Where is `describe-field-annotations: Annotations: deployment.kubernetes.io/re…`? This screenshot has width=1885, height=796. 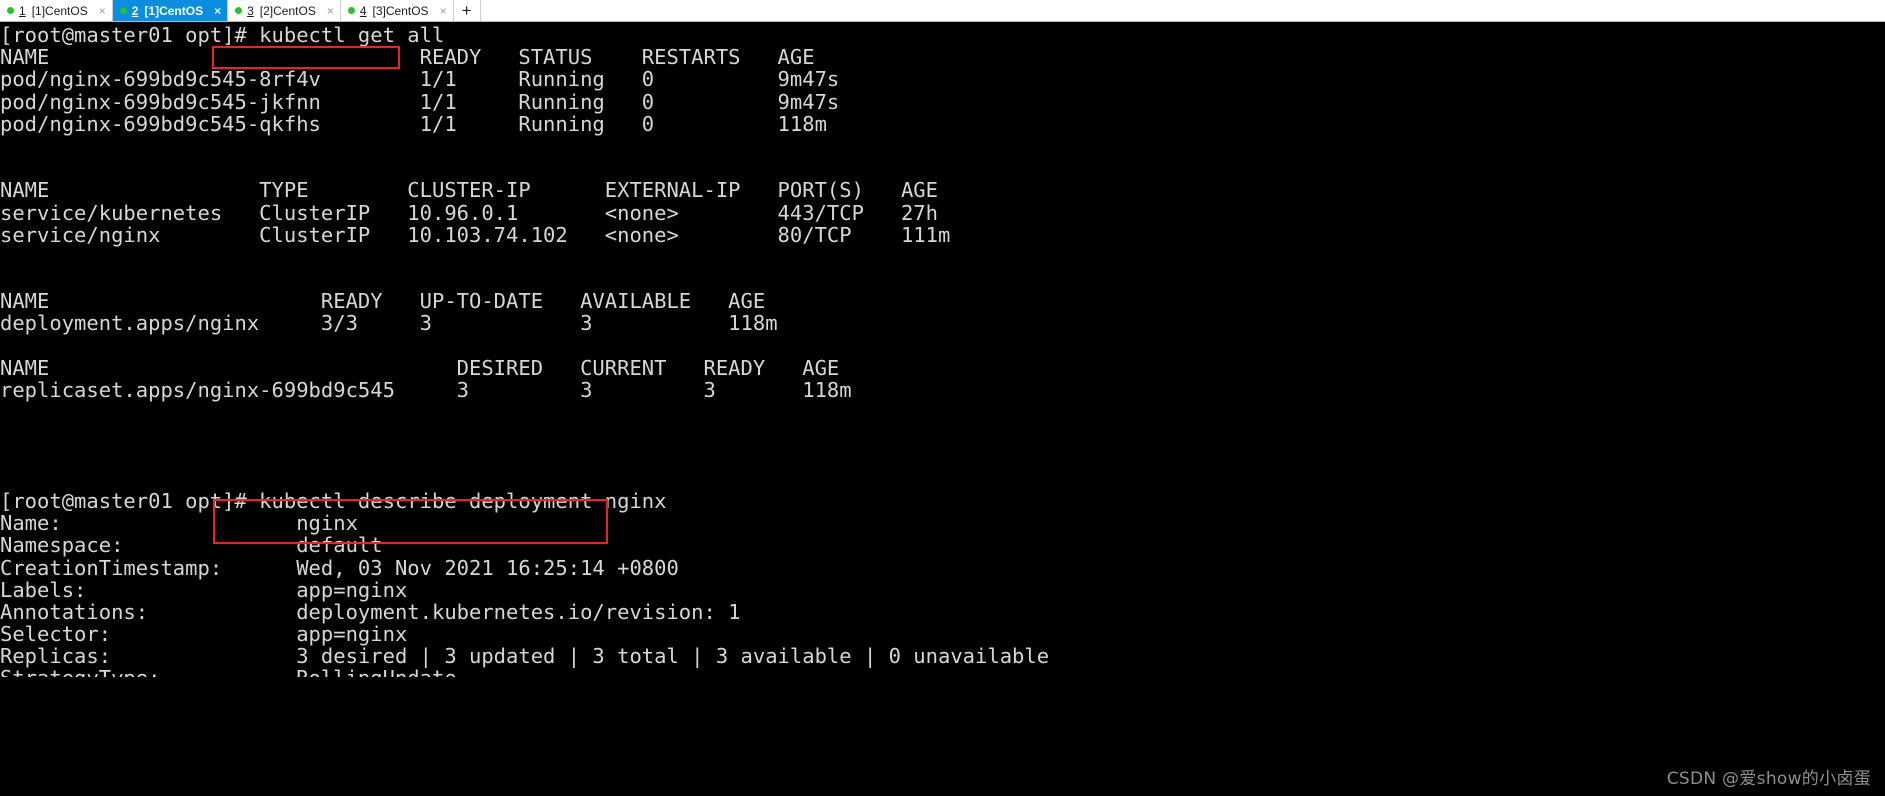
describe-field-annotations: Annotations: deployment.kubernetes.io/re… is located at coordinates (370, 611).